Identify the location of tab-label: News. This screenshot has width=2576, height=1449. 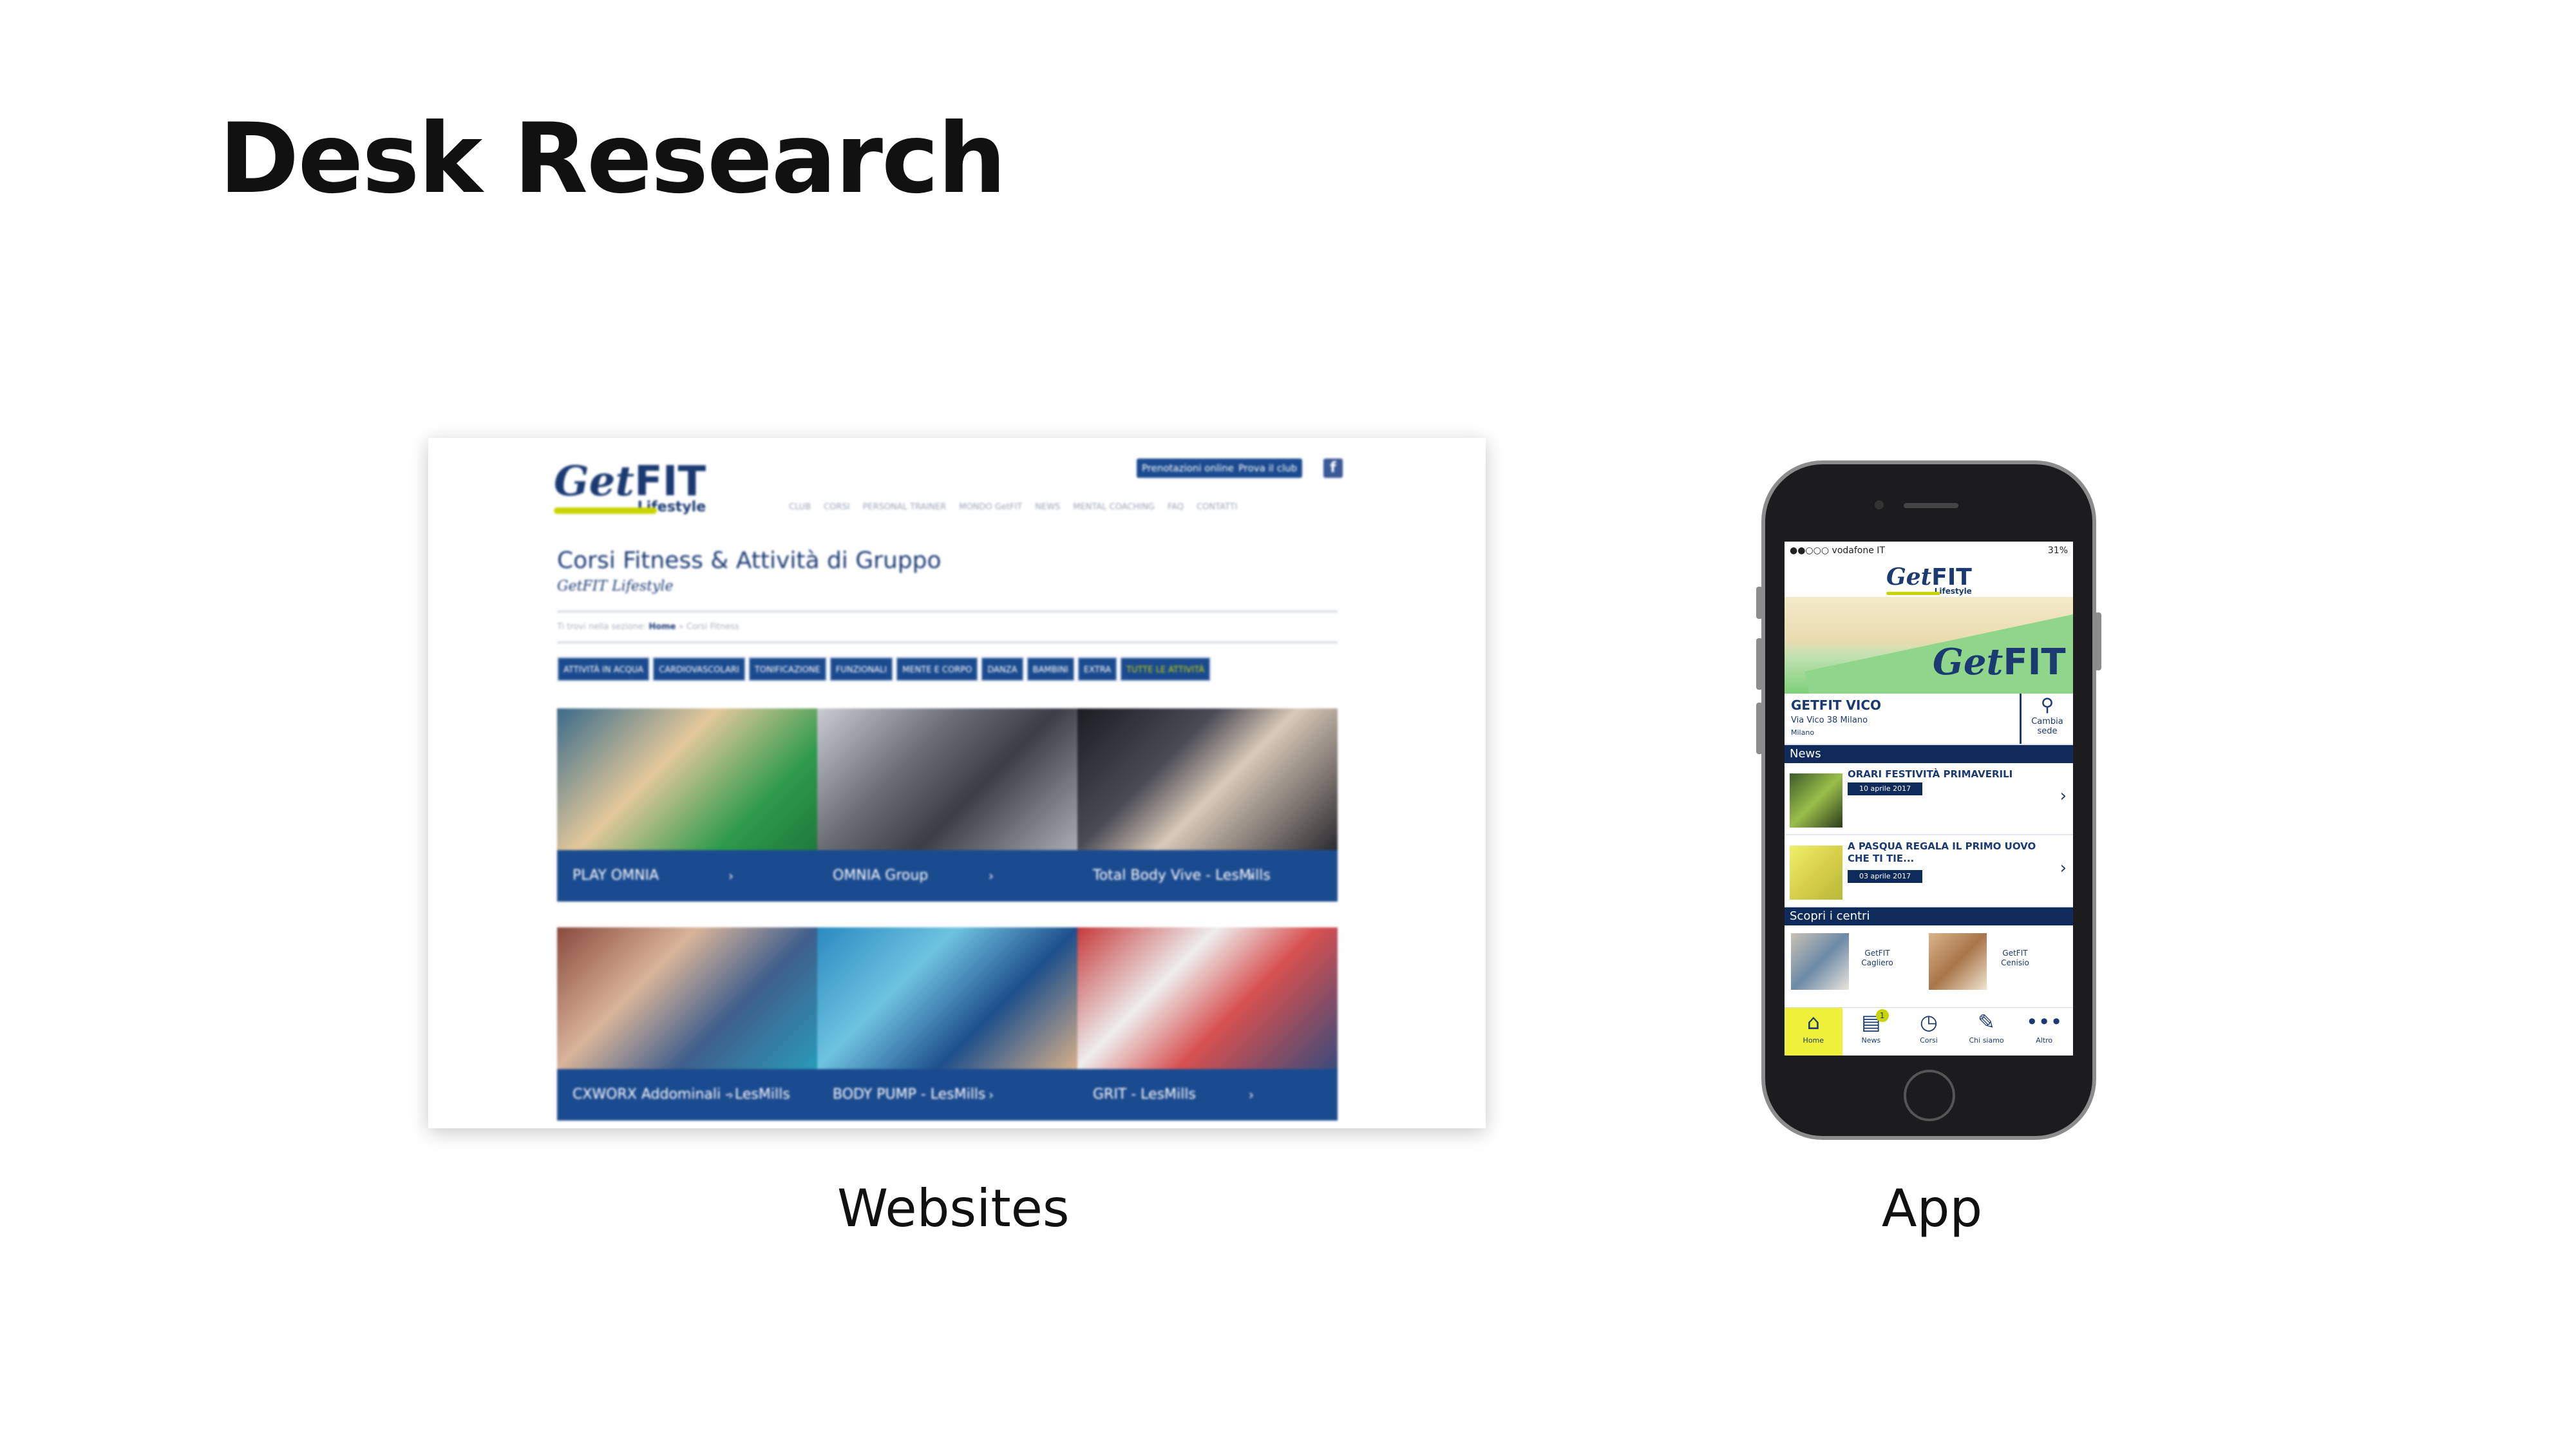
(1871, 1040).